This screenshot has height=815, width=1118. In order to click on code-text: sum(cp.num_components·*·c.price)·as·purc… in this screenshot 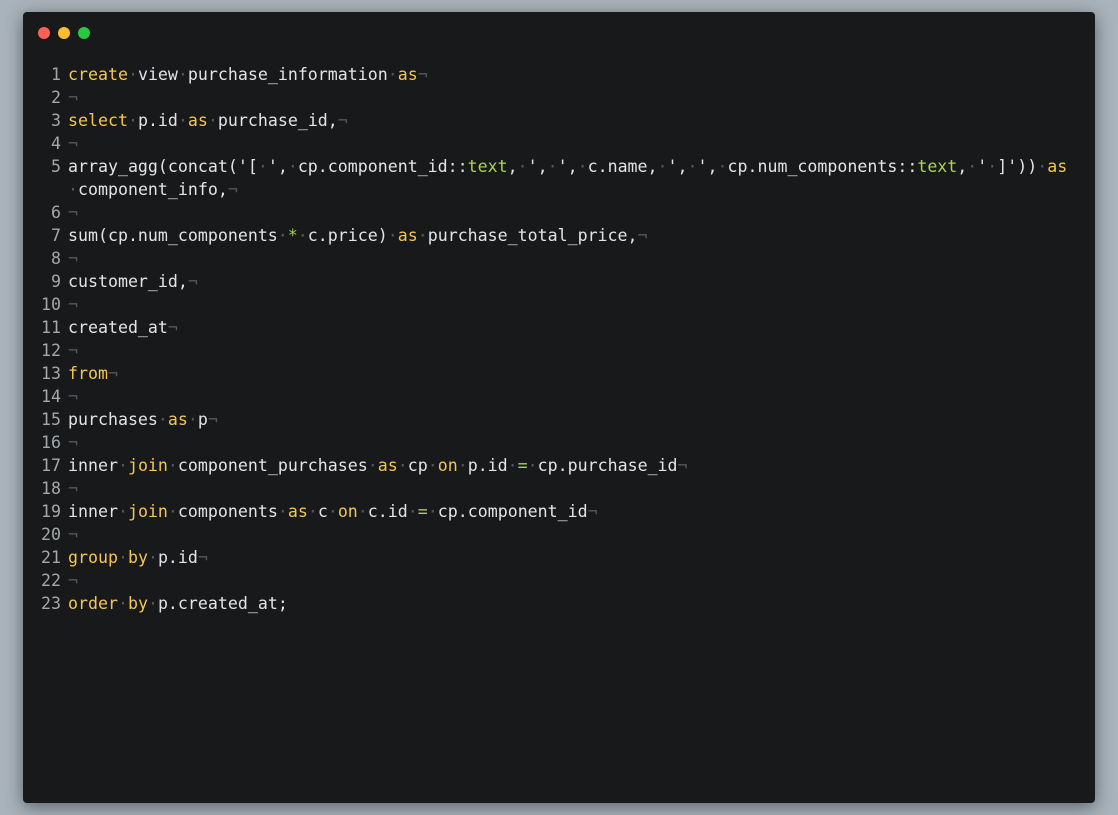, I will do `click(581, 235)`.